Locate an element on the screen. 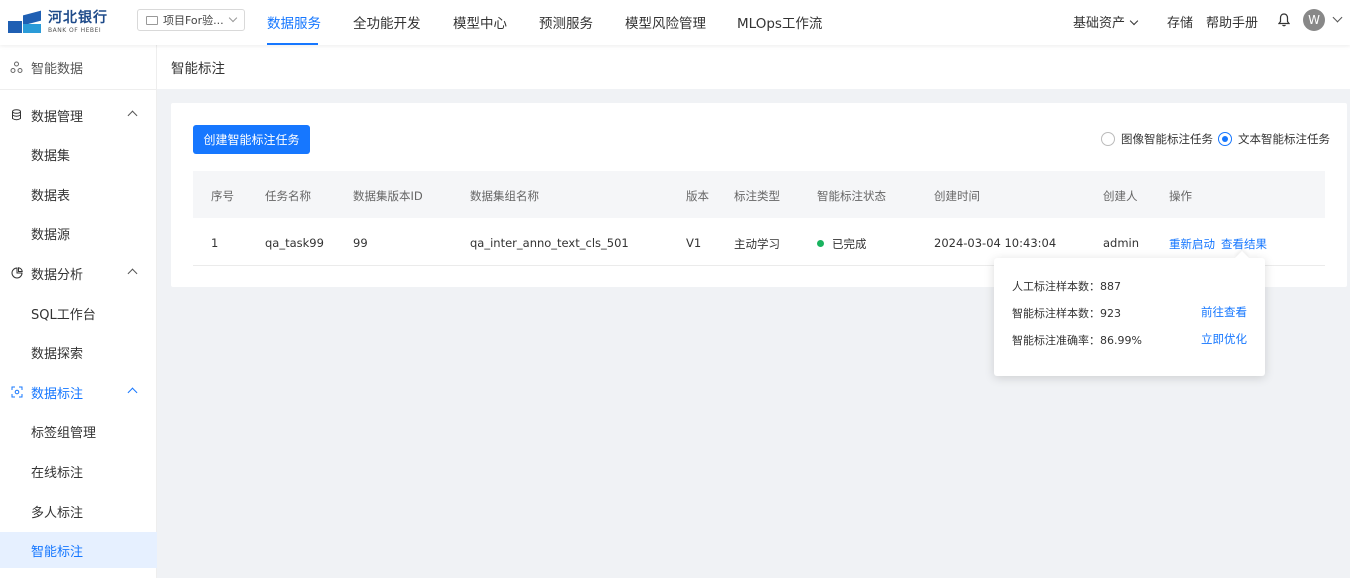  bank-logo: 河北银行 BANK OF HEBEI is located at coordinates (58, 22).